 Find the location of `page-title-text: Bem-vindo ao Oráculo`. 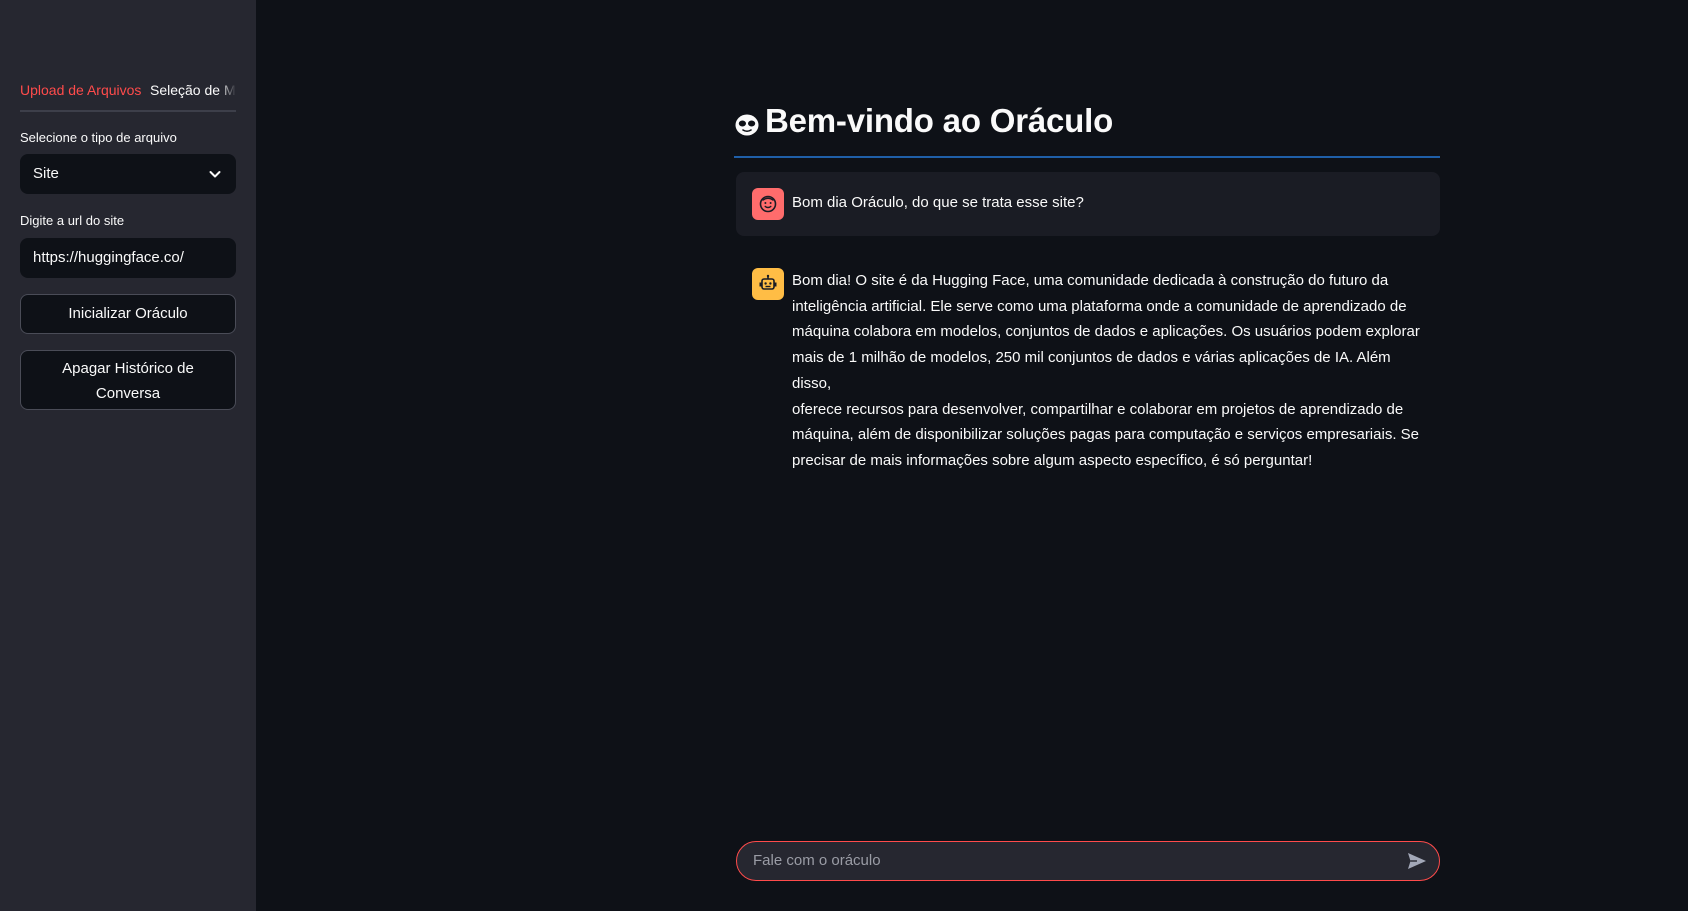

page-title-text: Bem-vindo ao Oráculo is located at coordinates (939, 120).